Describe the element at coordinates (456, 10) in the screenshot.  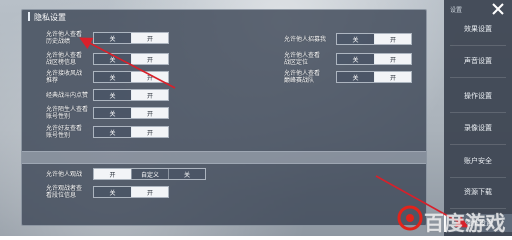
I see `side-menu-header: 设置` at that location.